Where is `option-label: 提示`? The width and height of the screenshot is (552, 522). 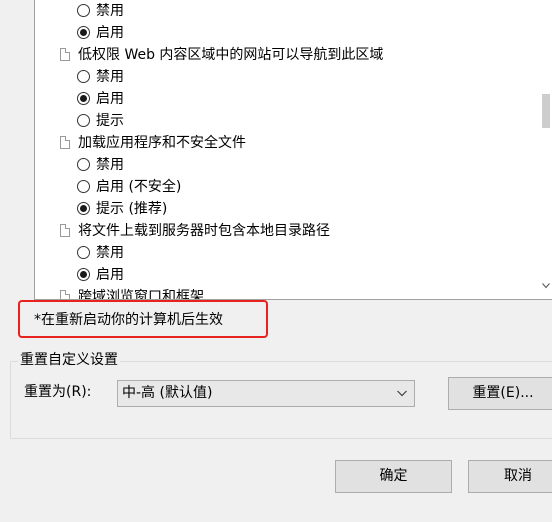
option-label: 提示 is located at coordinates (110, 121).